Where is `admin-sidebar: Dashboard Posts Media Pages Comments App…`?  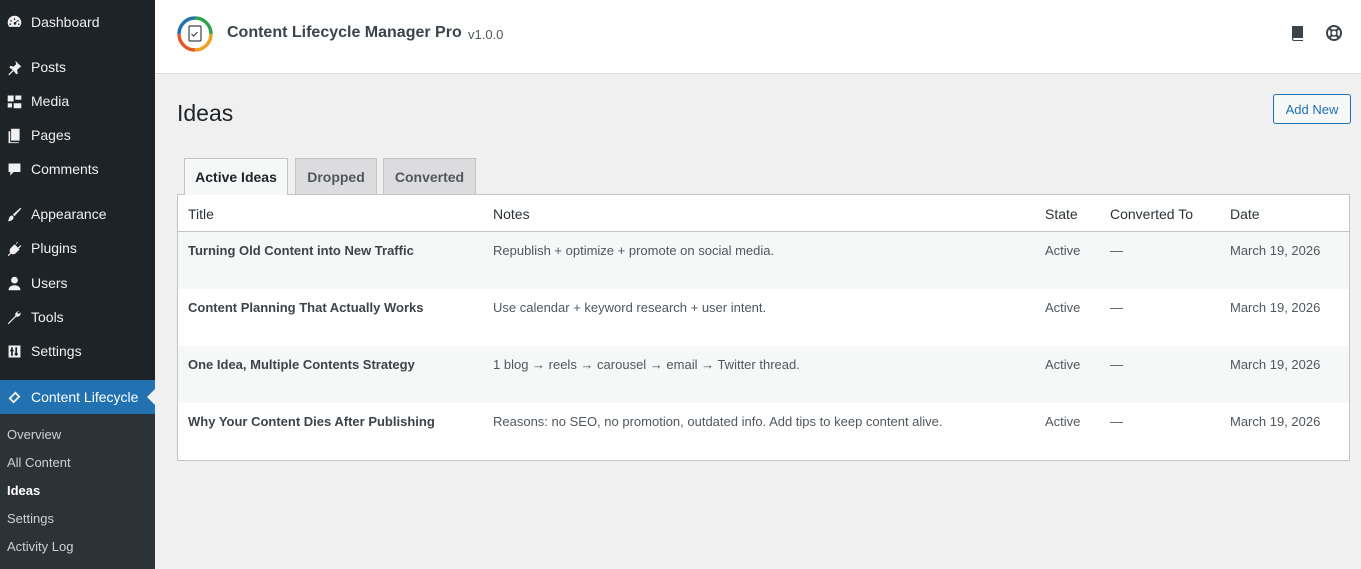
admin-sidebar: Dashboard Posts Media Pages Comments App… is located at coordinates (77, 284).